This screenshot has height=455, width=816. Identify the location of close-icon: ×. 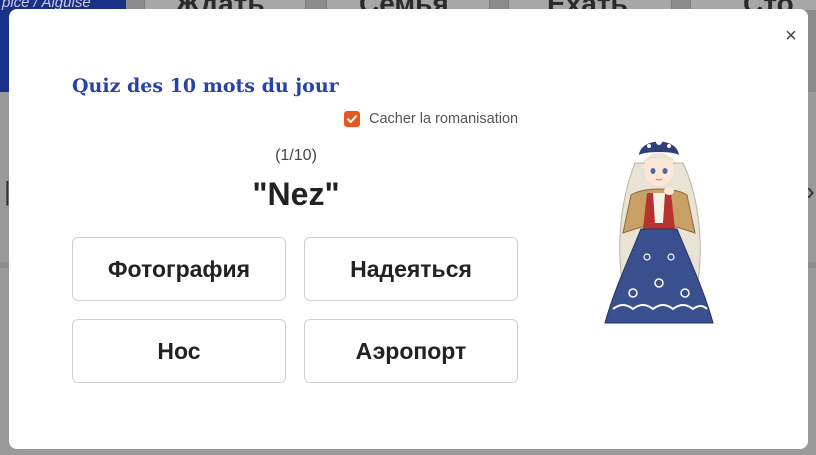
(791, 36).